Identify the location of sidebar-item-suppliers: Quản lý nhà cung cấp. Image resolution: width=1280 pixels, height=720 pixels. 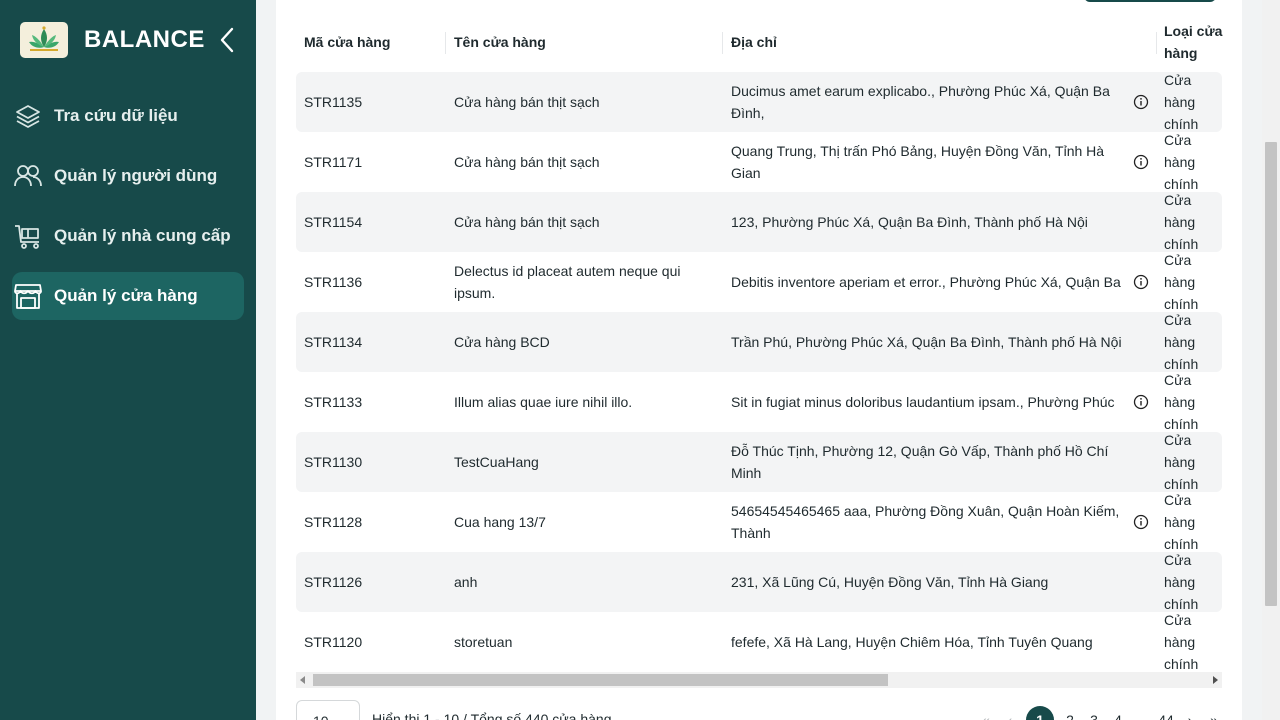
(128, 236).